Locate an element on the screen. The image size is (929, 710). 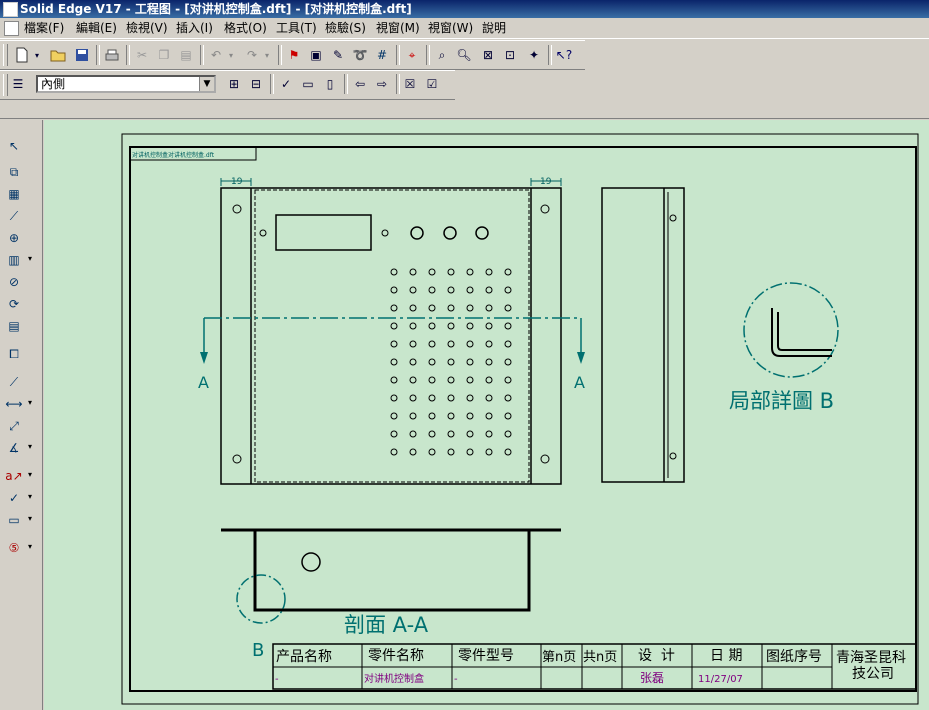
menu-view: 檢視(V) is located at coordinates (147, 28).